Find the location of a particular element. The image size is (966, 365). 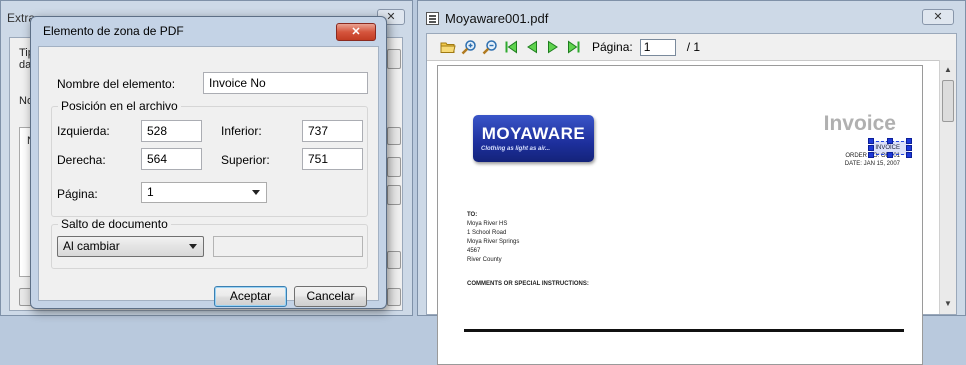

page-select-label: Página: is located at coordinates (77, 194).